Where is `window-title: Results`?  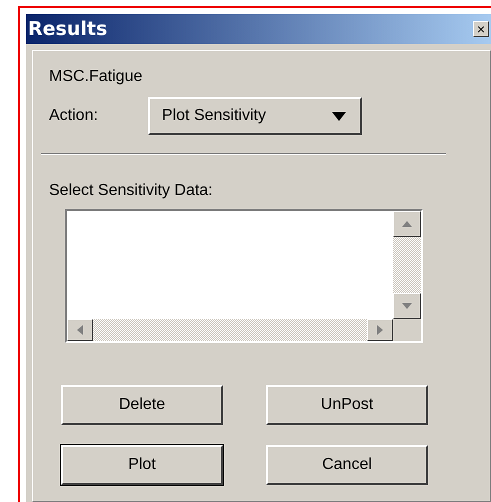 window-title: Results is located at coordinates (68, 29).